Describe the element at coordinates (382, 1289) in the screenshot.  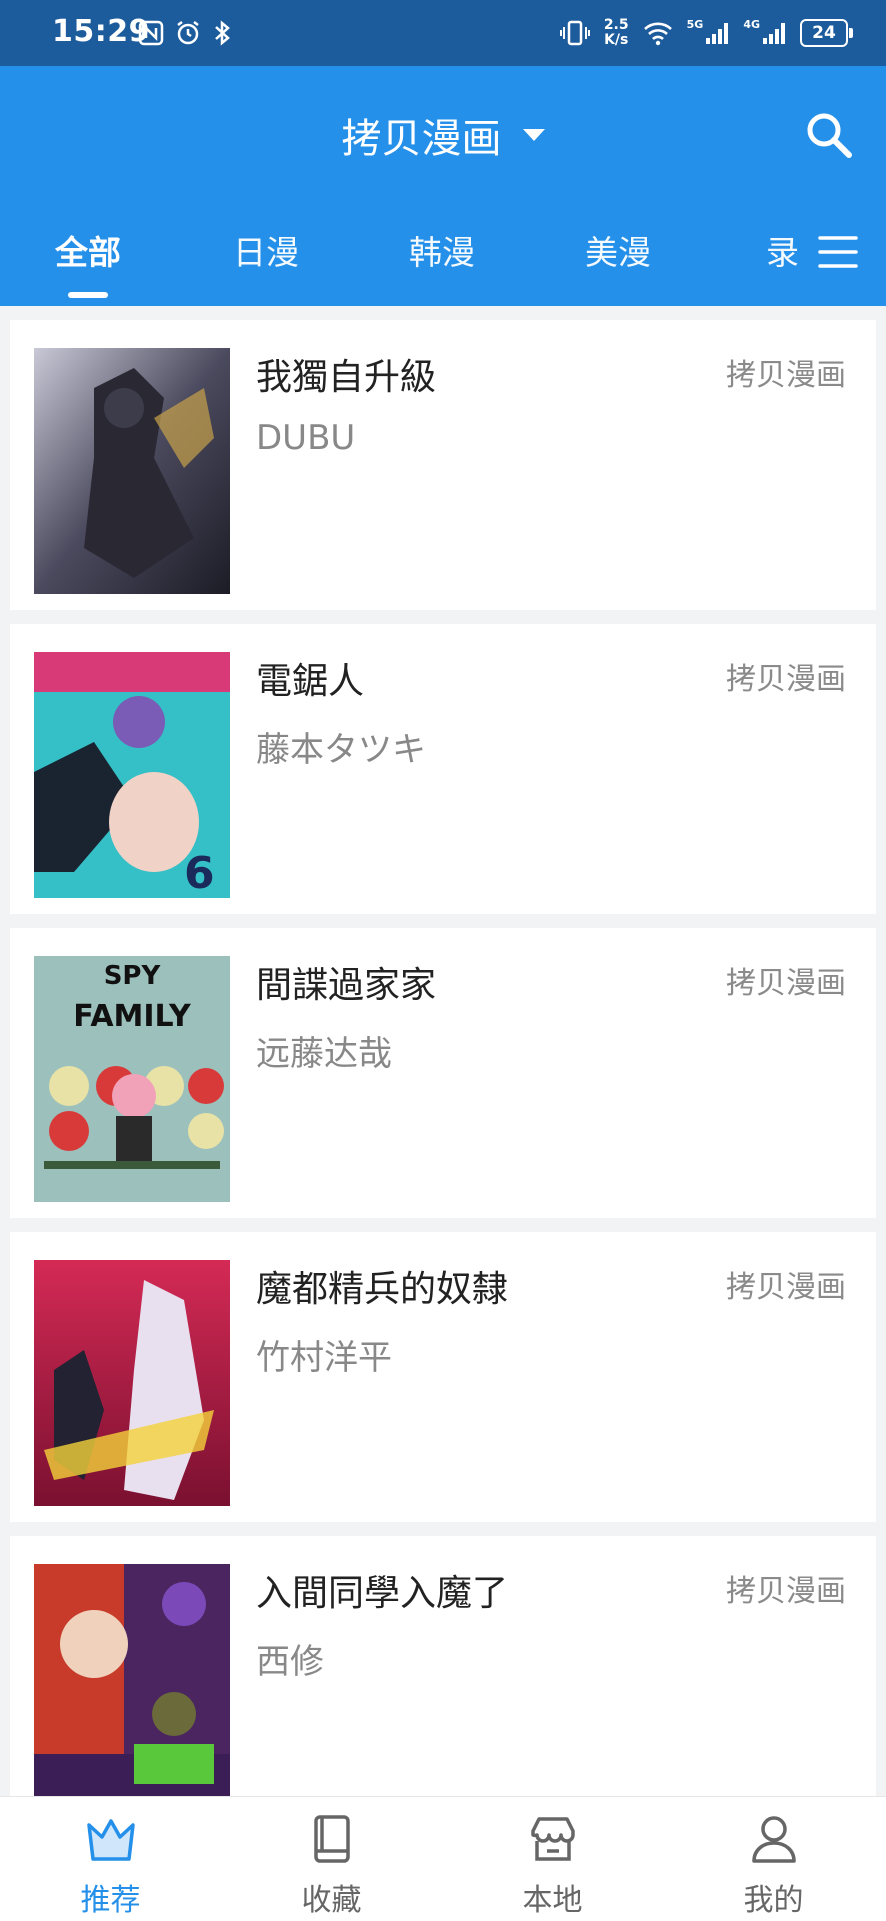
I see `comic-title: 魔都精兵的奴隸` at that location.